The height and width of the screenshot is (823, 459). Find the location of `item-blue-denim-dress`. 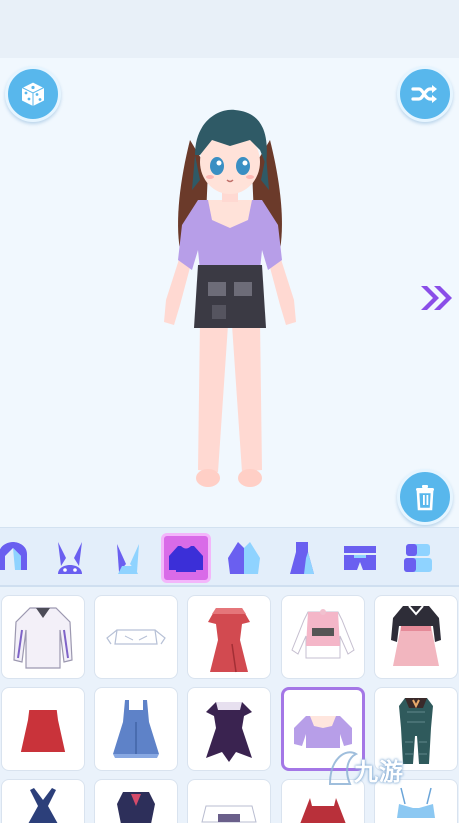

item-blue-denim-dress is located at coordinates (136, 729).